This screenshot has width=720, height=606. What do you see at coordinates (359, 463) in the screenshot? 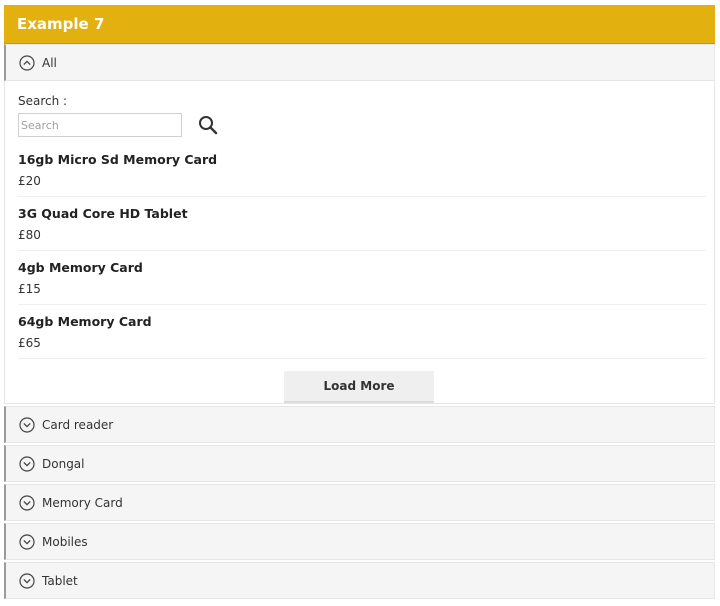
I see `accordion-item-dongal: Dongal` at bounding box center [359, 463].